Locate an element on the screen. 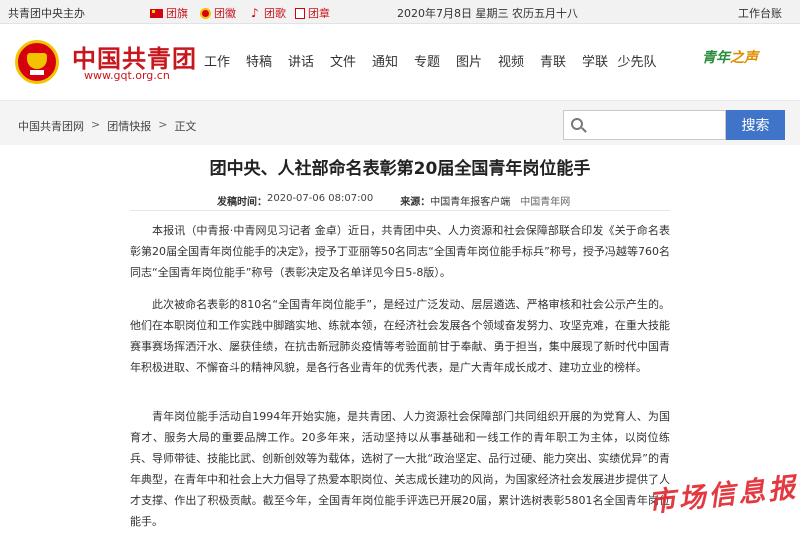 The width and height of the screenshot is (800, 538). nav-item-young-pioneers: 少先队 is located at coordinates (637, 60).